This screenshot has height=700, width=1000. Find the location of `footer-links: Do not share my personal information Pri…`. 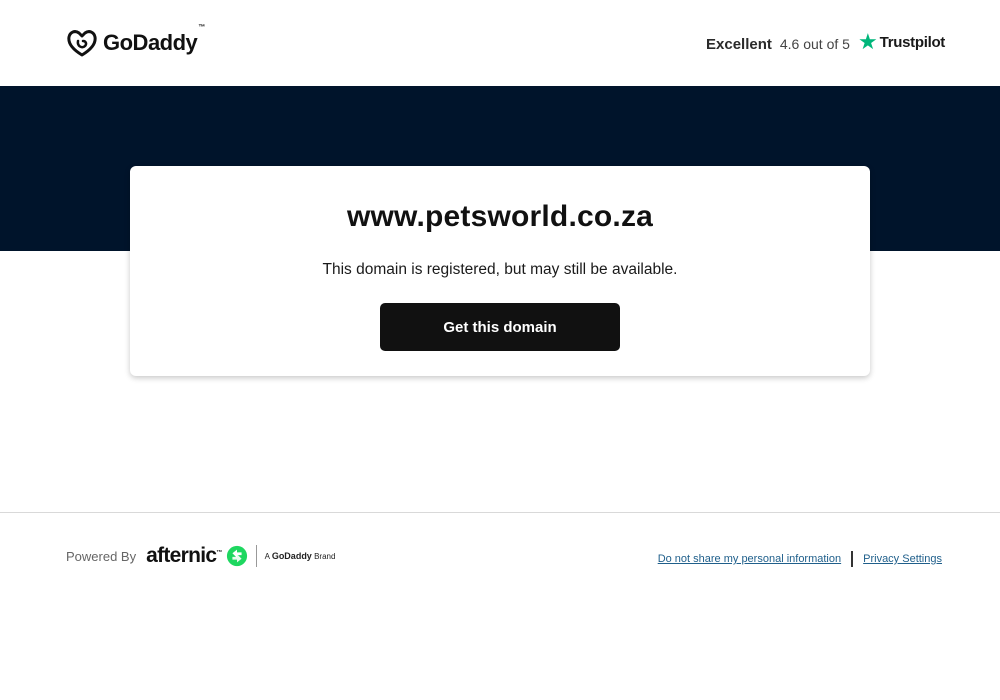

footer-links: Do not share my personal information Pri… is located at coordinates (800, 559).